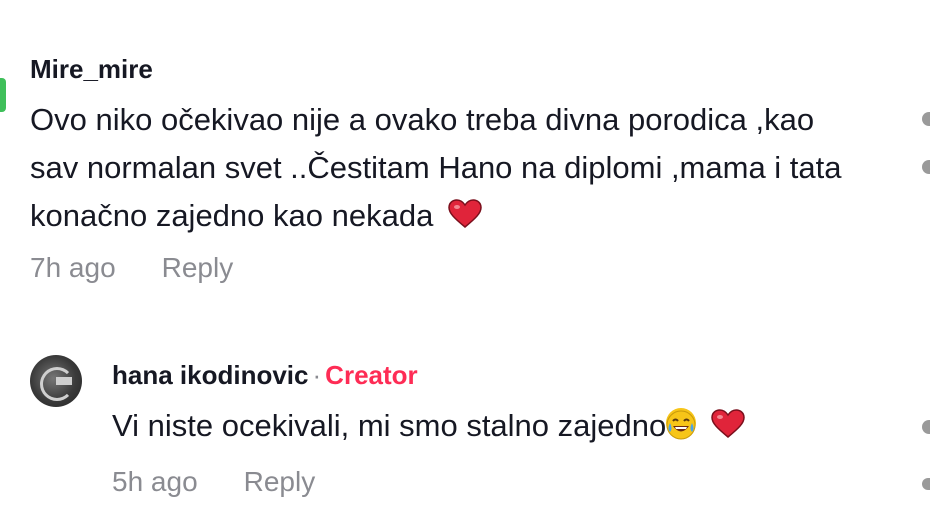 The height and width of the screenshot is (525, 930). Describe the element at coordinates (460, 69) in the screenshot. I see `comment-username: Mire_mire` at that location.